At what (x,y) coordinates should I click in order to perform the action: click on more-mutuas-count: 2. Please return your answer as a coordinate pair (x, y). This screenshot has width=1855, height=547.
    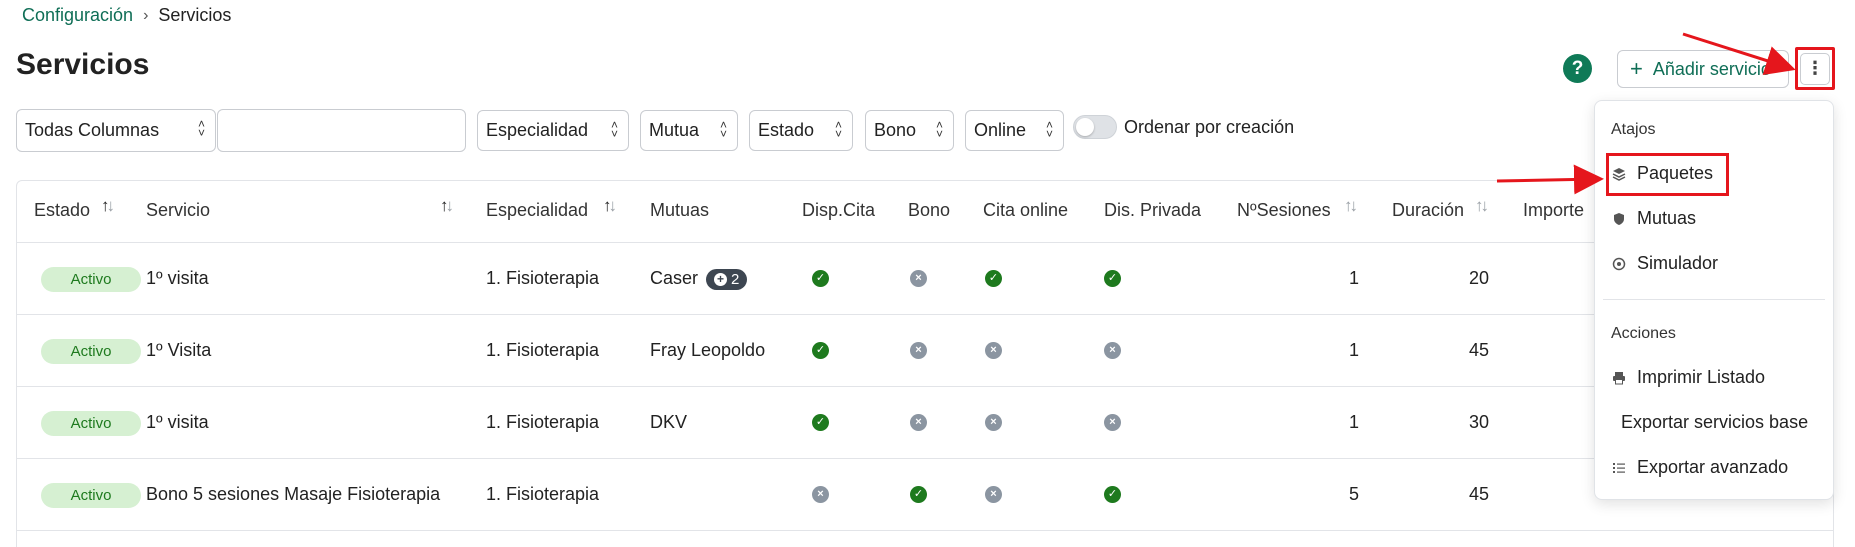
    Looking at the image, I should click on (735, 279).